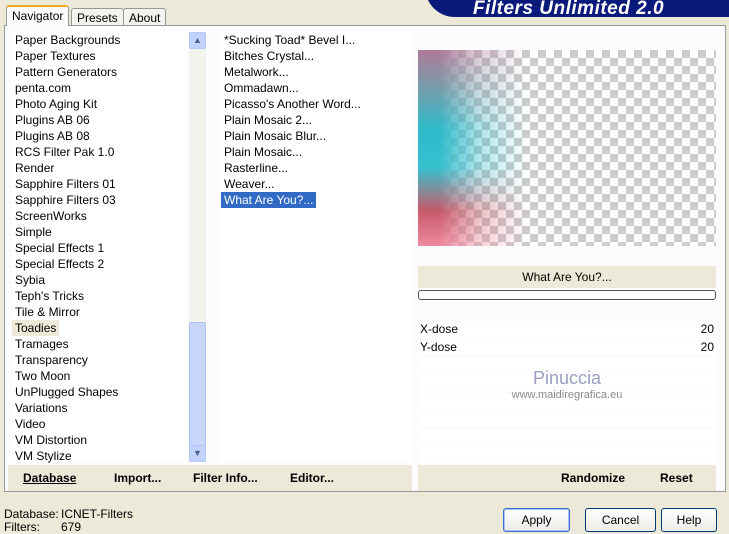 Image resolution: width=729 pixels, height=534 pixels. I want to click on status-db-value: ICNET-Filters, so click(97, 514).